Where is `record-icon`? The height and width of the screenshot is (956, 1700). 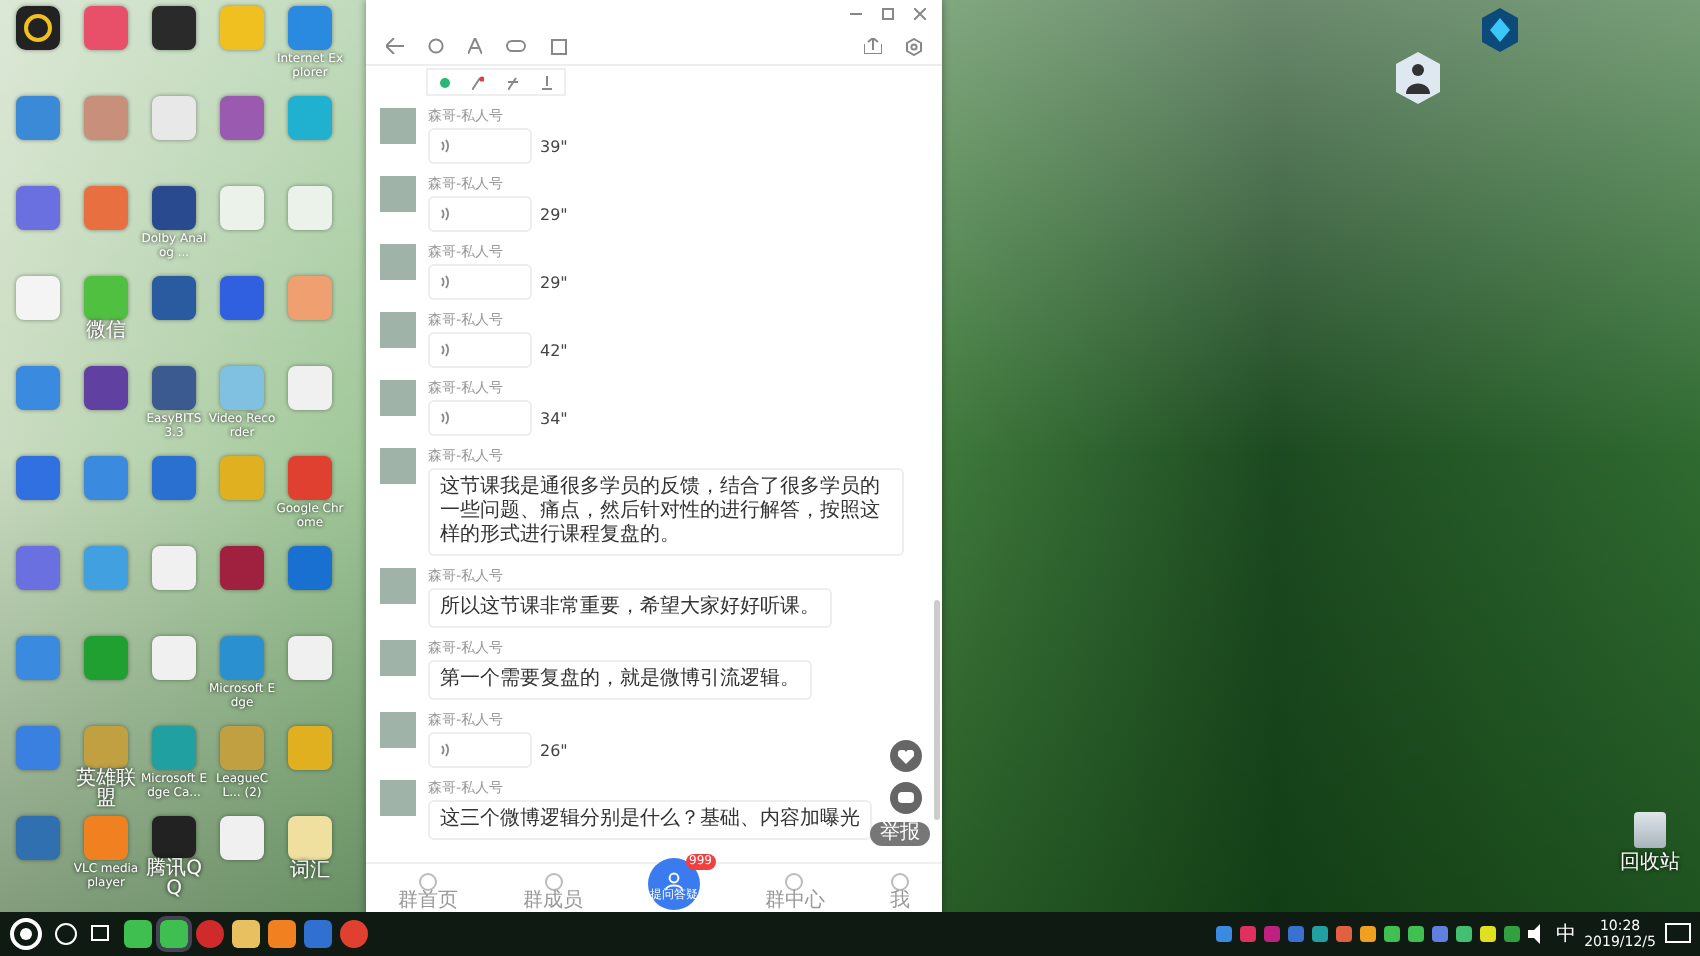
record-icon is located at coordinates (210, 934).